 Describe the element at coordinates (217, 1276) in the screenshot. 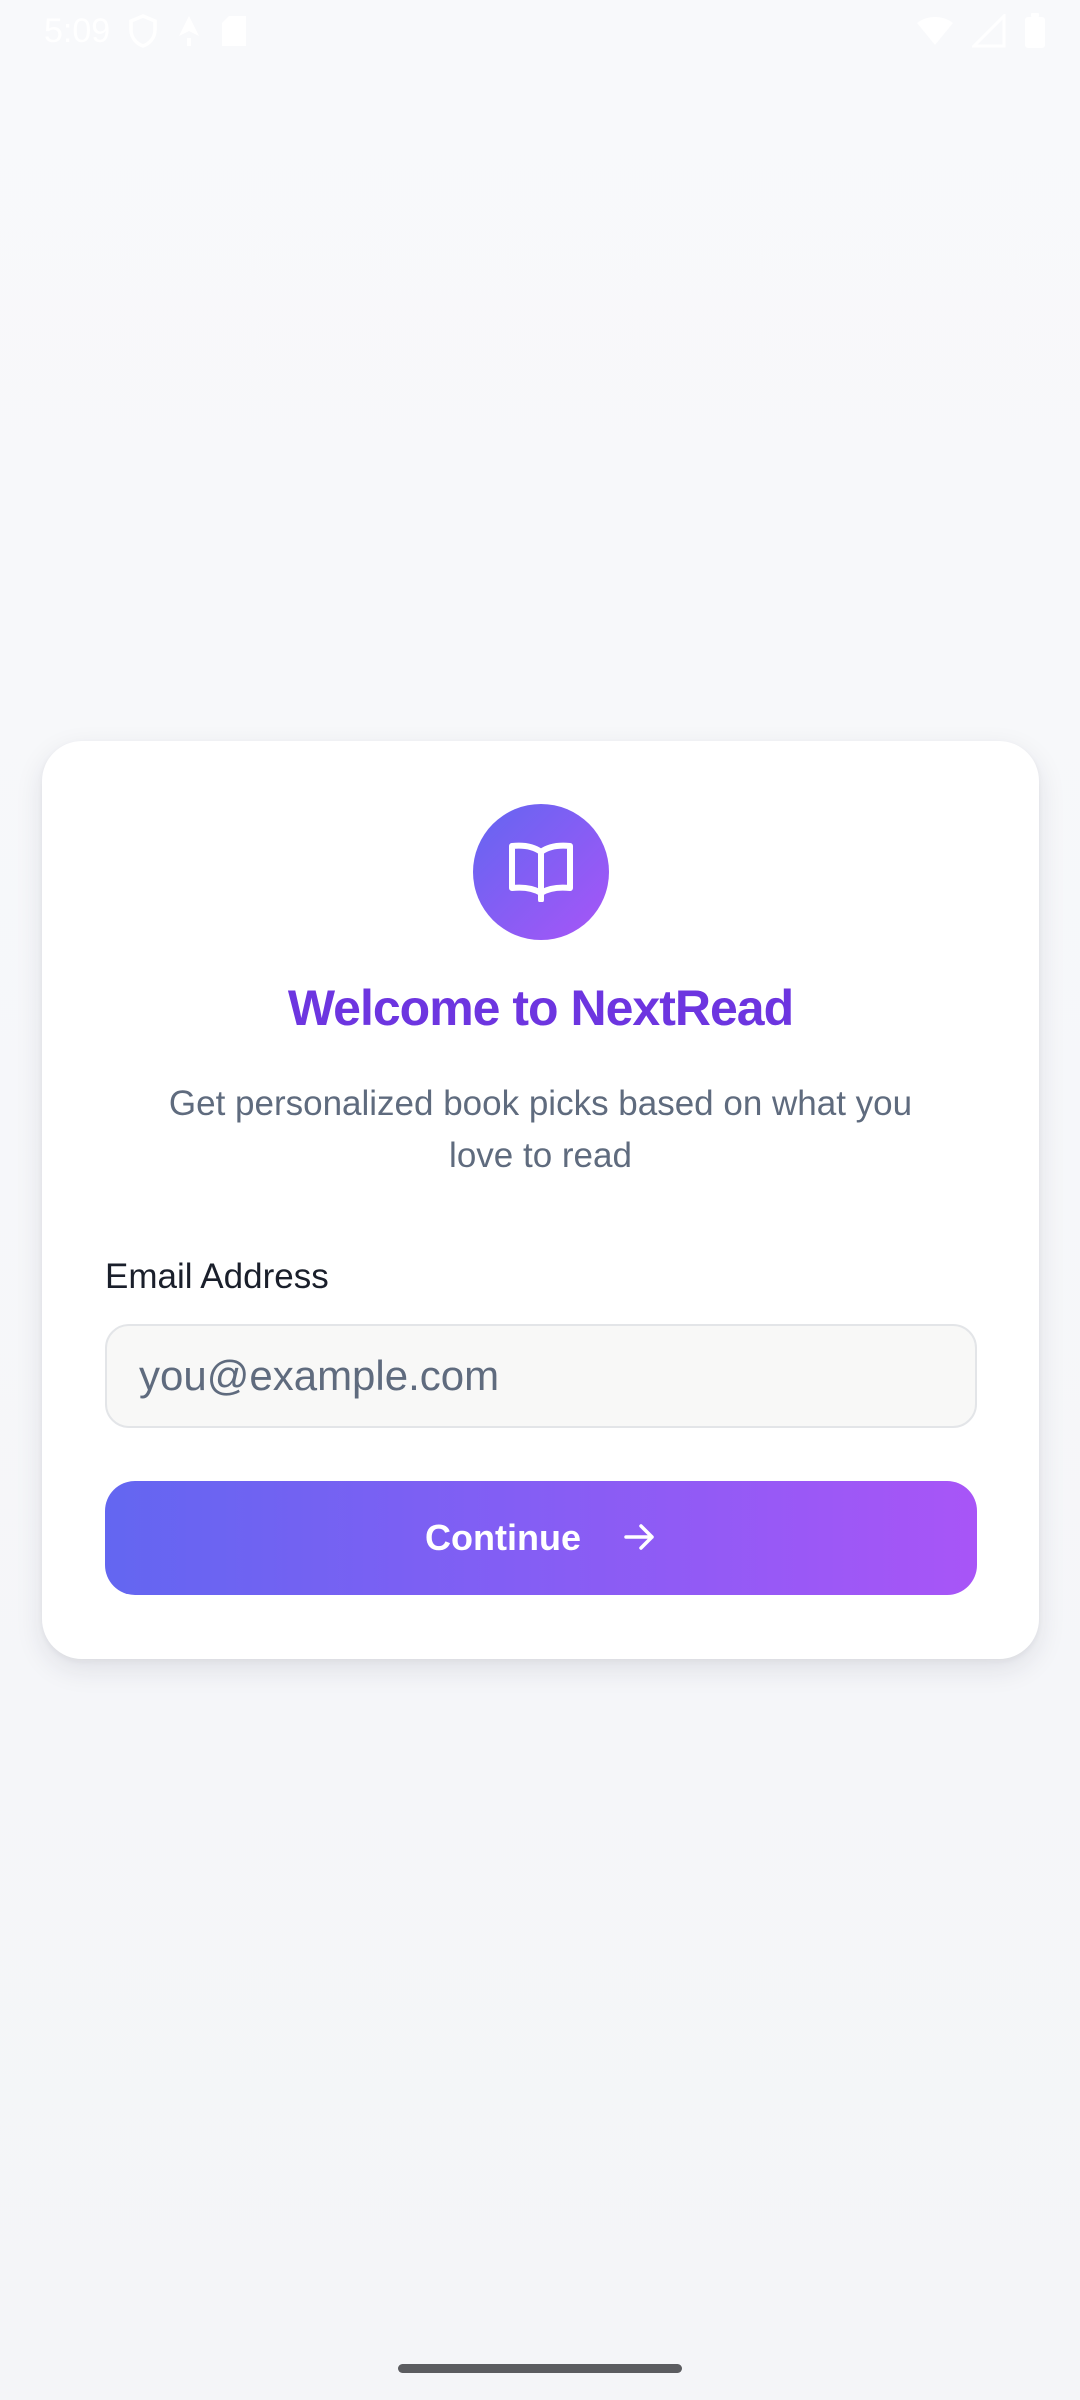

I see `email-label: Email Address` at that location.